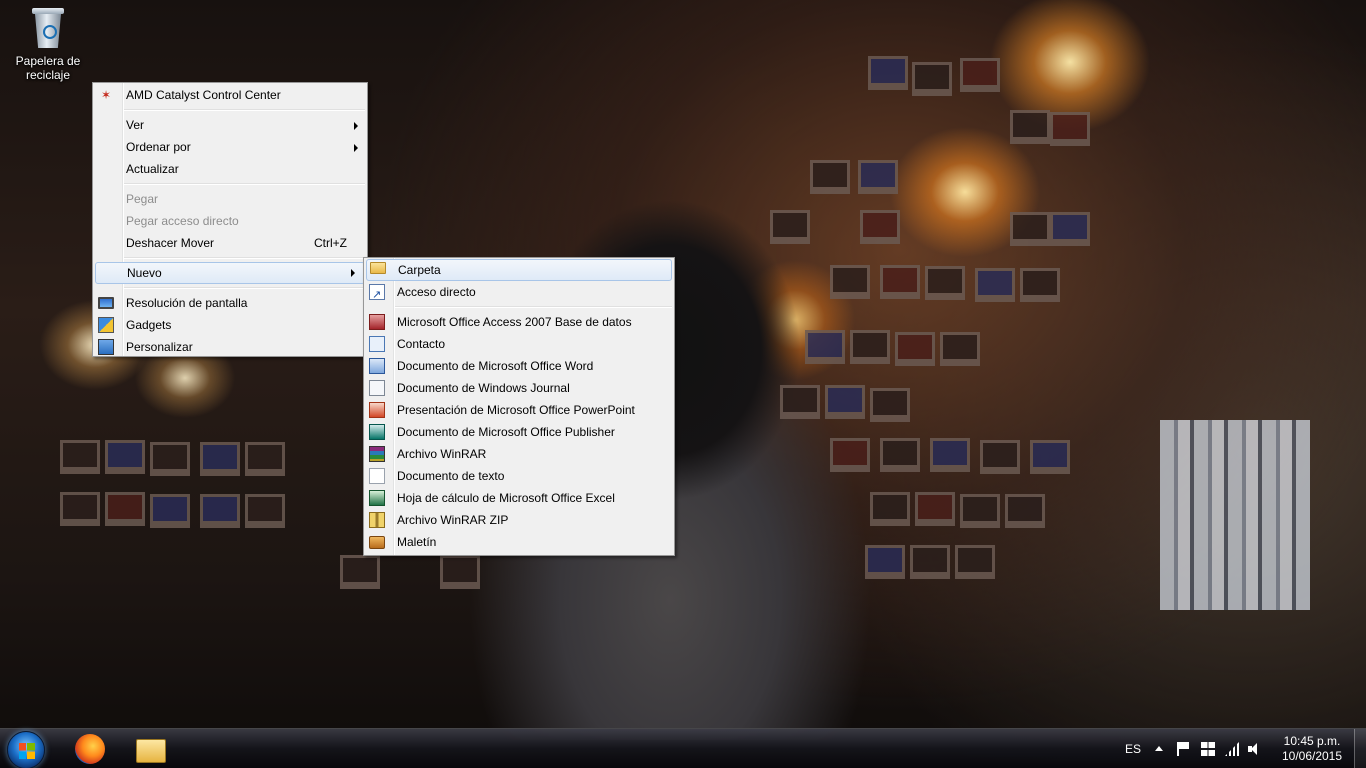 This screenshot has width=1366, height=768. Describe the element at coordinates (106, 95) in the screenshot. I see `amd-icon: ✶` at that location.